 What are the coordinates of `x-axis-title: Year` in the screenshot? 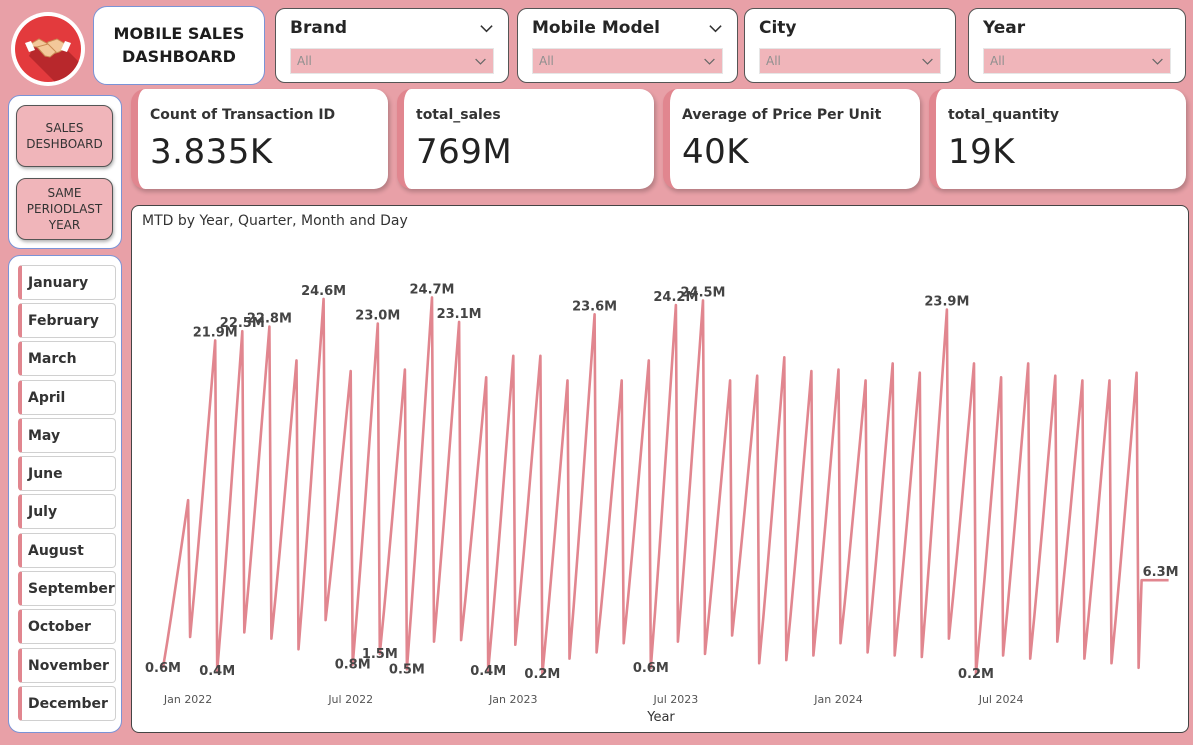 It's located at (660, 717).